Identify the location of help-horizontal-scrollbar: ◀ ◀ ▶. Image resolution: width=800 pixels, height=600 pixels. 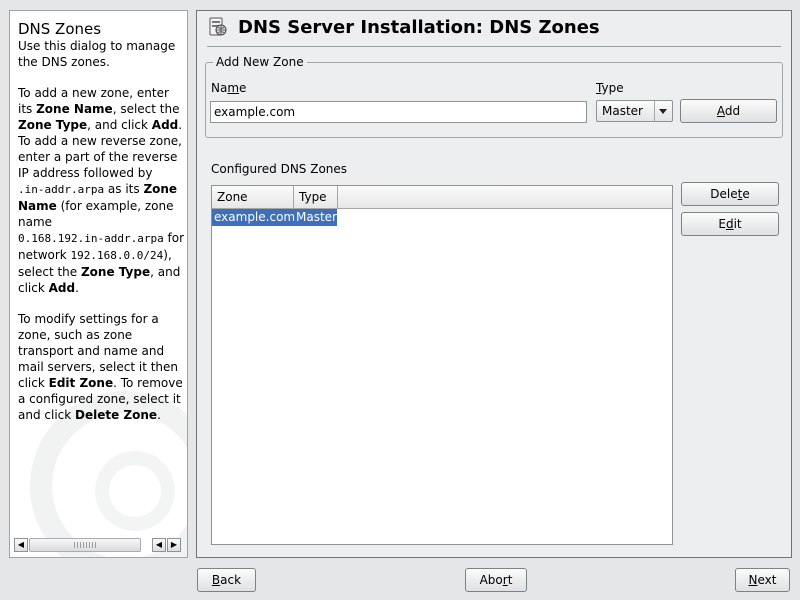
(99, 545).